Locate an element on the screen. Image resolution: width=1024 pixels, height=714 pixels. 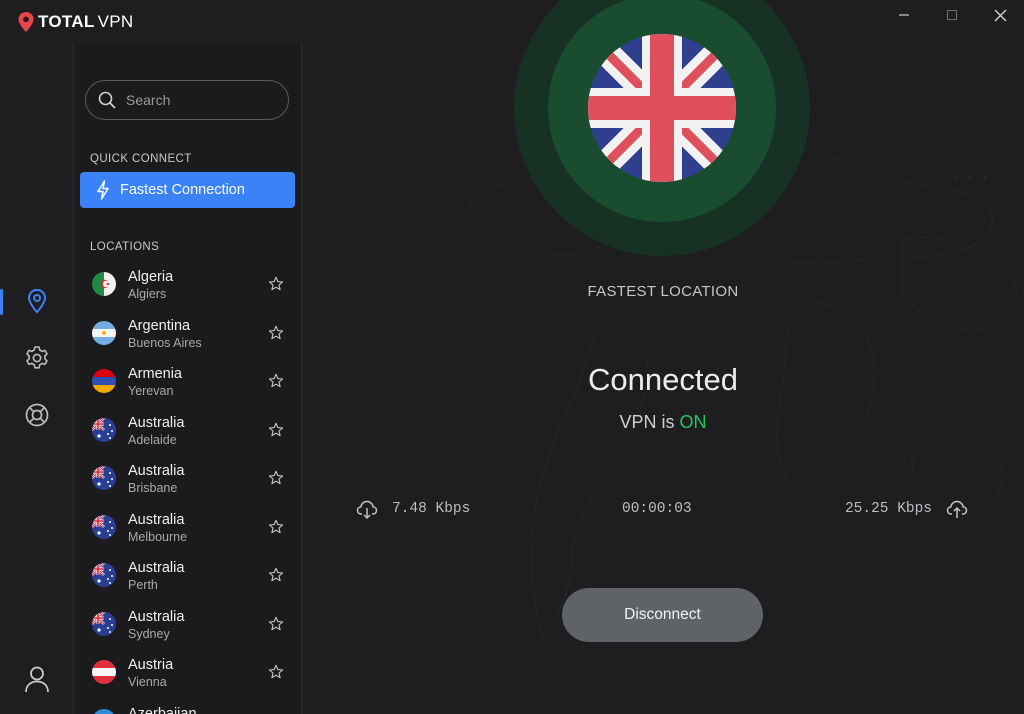
nav-settings is located at coordinates (37, 358).